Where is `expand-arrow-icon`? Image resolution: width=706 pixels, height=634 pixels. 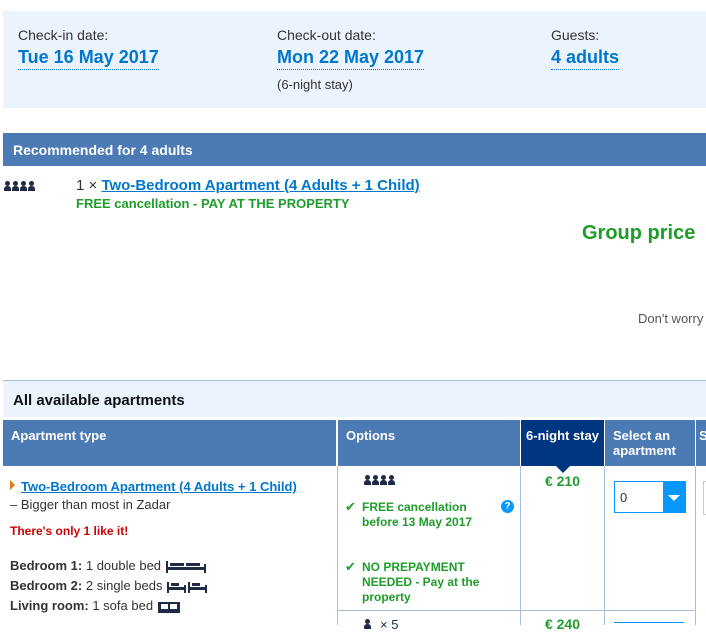
expand-arrow-icon is located at coordinates (12, 485).